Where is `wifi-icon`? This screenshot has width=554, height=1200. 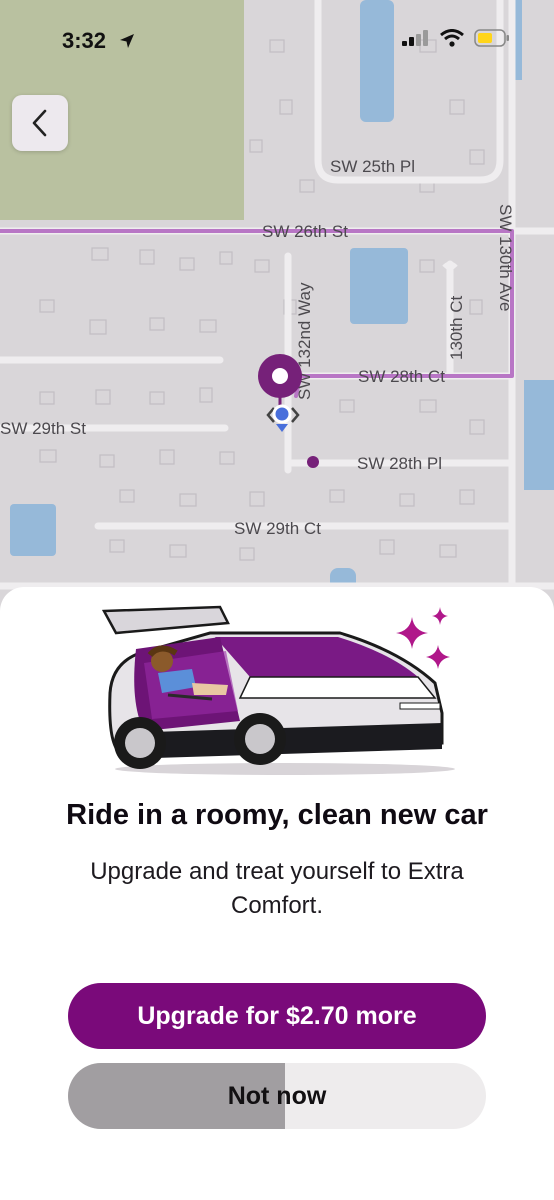 wifi-icon is located at coordinates (452, 38).